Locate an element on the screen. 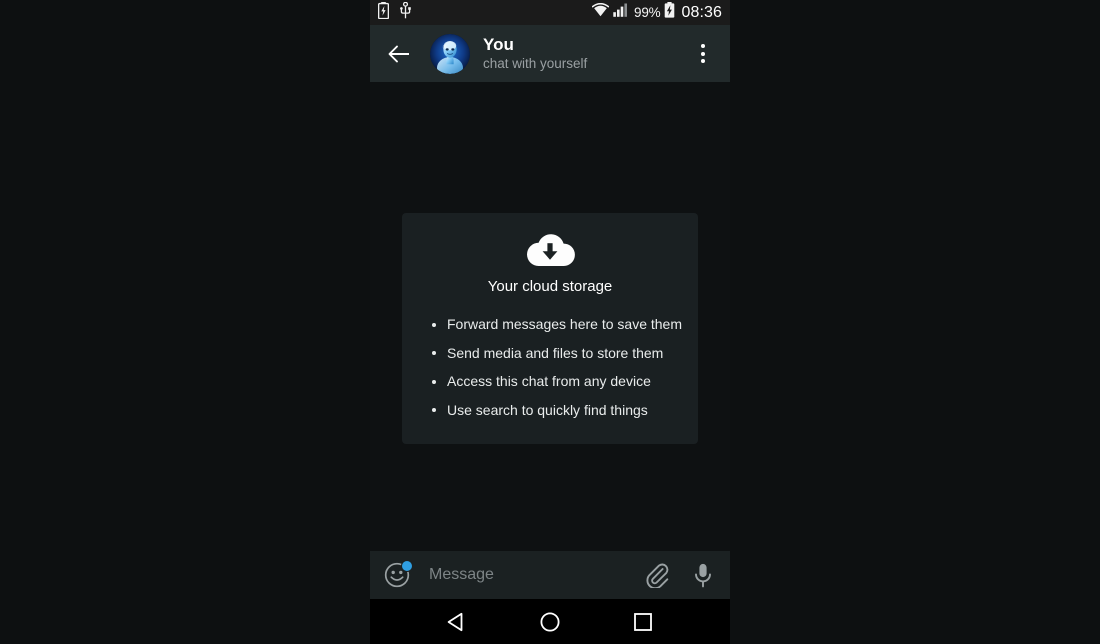 This screenshot has height=644, width=1100. status-bar: 99% 08:36 is located at coordinates (550, 12).